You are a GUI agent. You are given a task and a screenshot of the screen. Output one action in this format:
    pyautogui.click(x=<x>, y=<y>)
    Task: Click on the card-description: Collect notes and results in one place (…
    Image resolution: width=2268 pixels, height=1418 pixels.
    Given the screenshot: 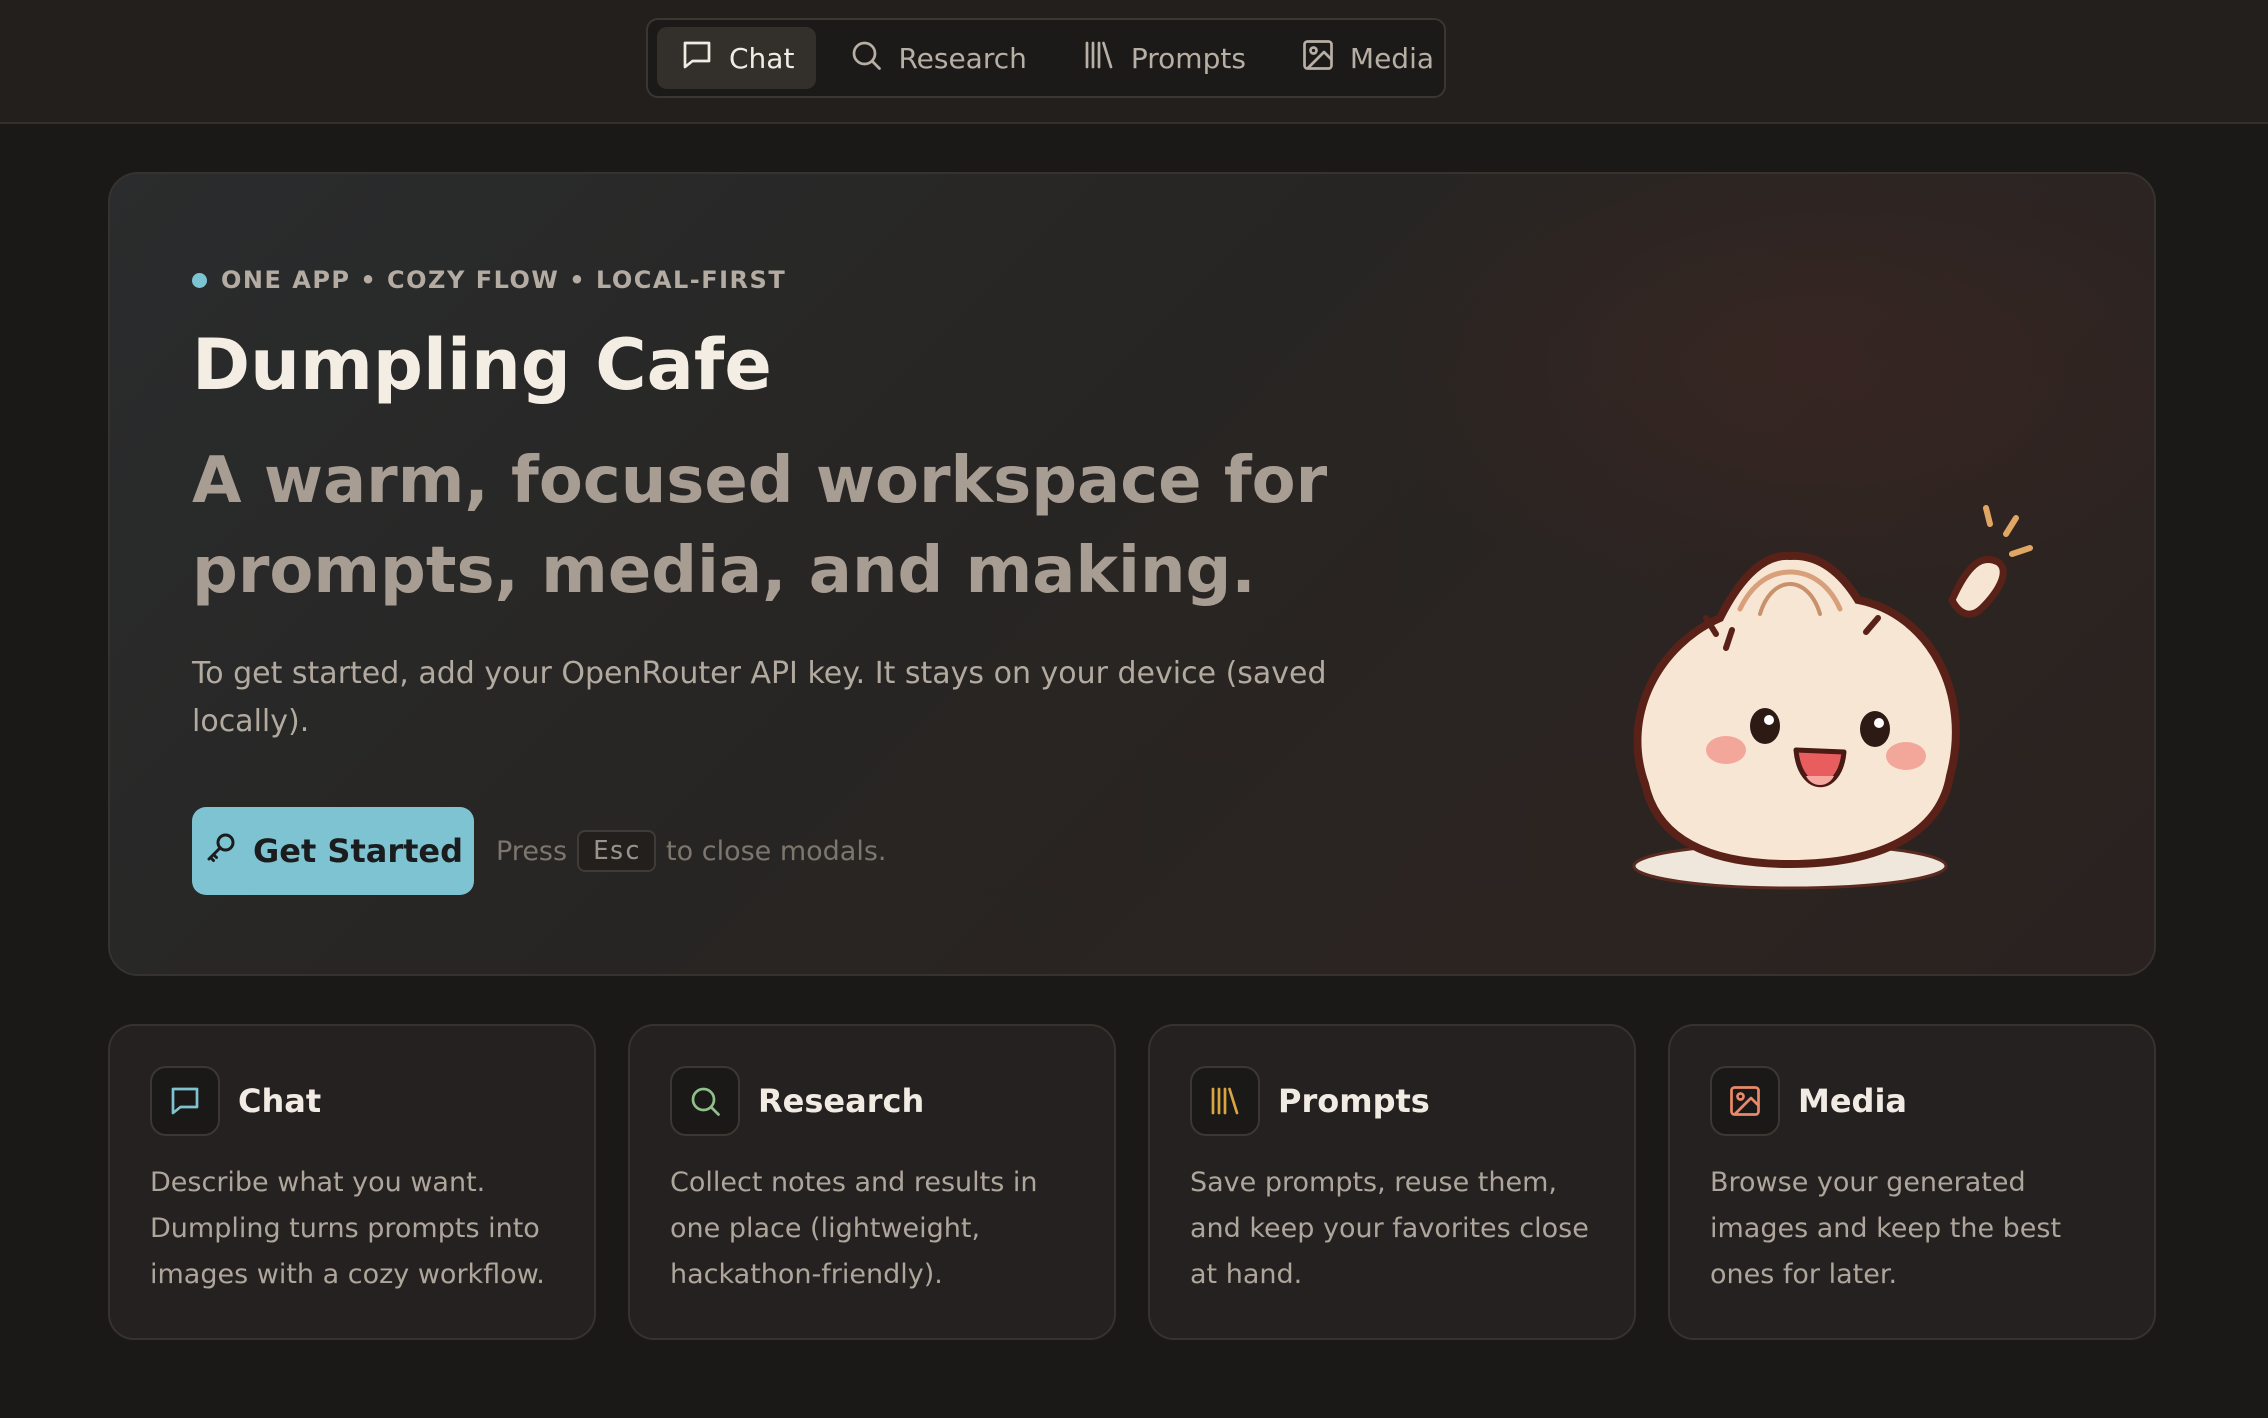 What is the action you would take?
    pyautogui.click(x=854, y=1228)
    